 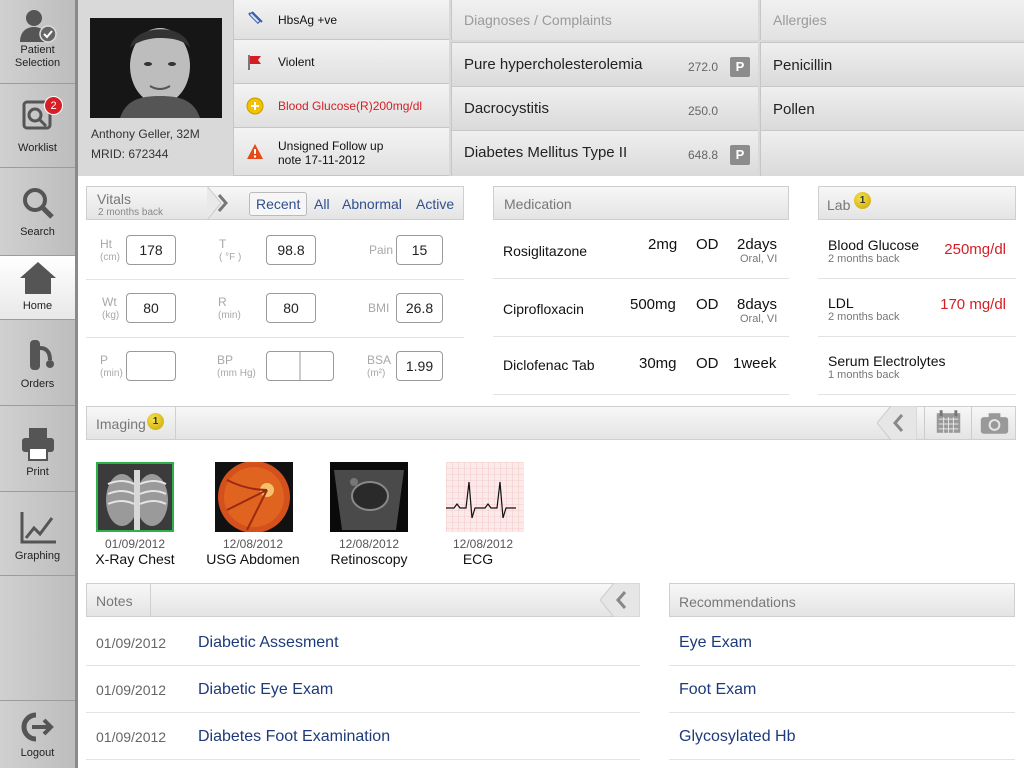 What do you see at coordinates (37, 42) in the screenshot?
I see `nav-patient-selection: Patient Selection` at bounding box center [37, 42].